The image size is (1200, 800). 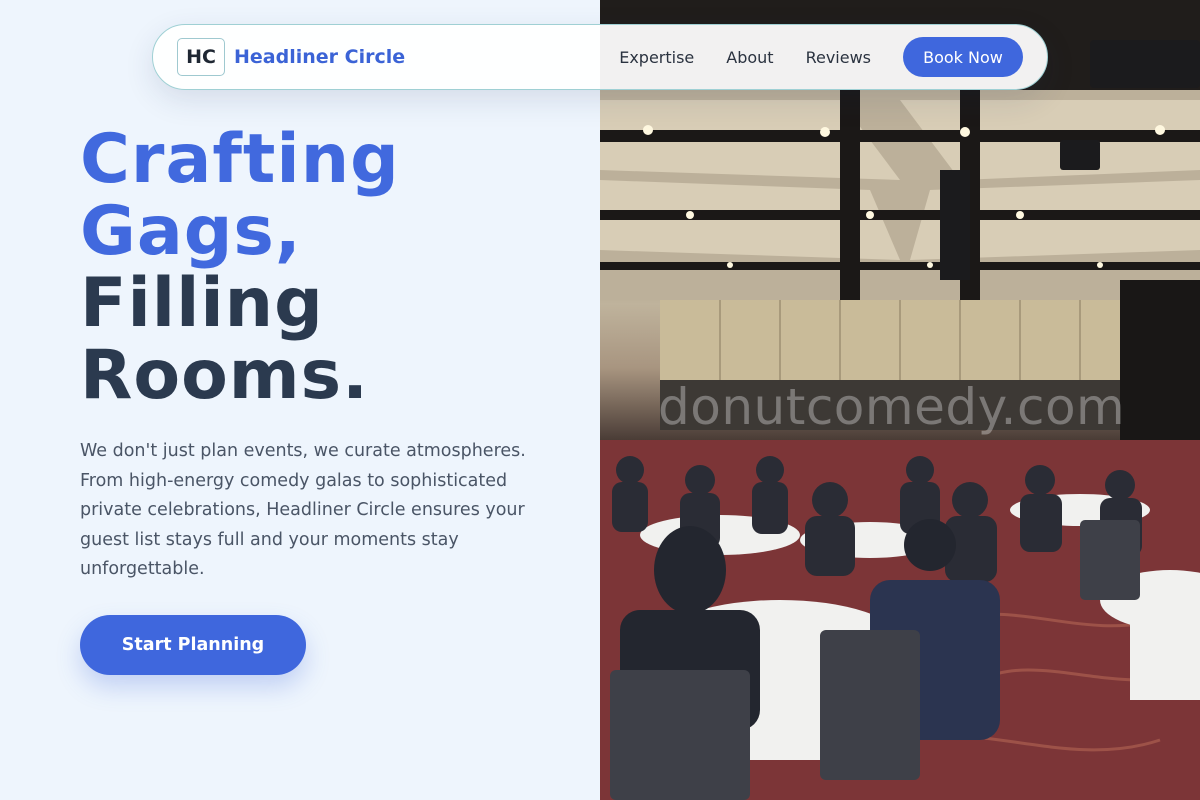 What do you see at coordinates (319, 57) in the screenshot?
I see `brand-name: Headliner Circle` at bounding box center [319, 57].